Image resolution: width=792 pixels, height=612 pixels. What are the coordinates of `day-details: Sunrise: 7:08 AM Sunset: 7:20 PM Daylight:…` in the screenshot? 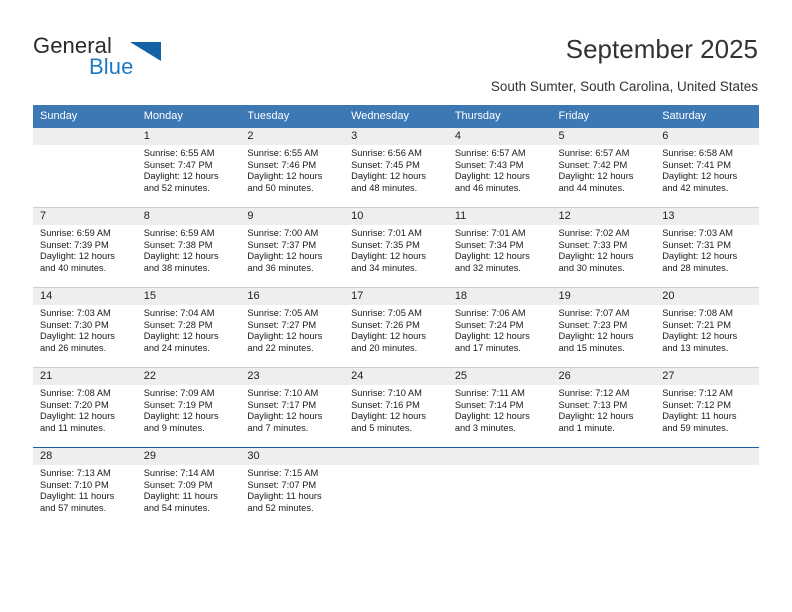 It's located at (85, 409).